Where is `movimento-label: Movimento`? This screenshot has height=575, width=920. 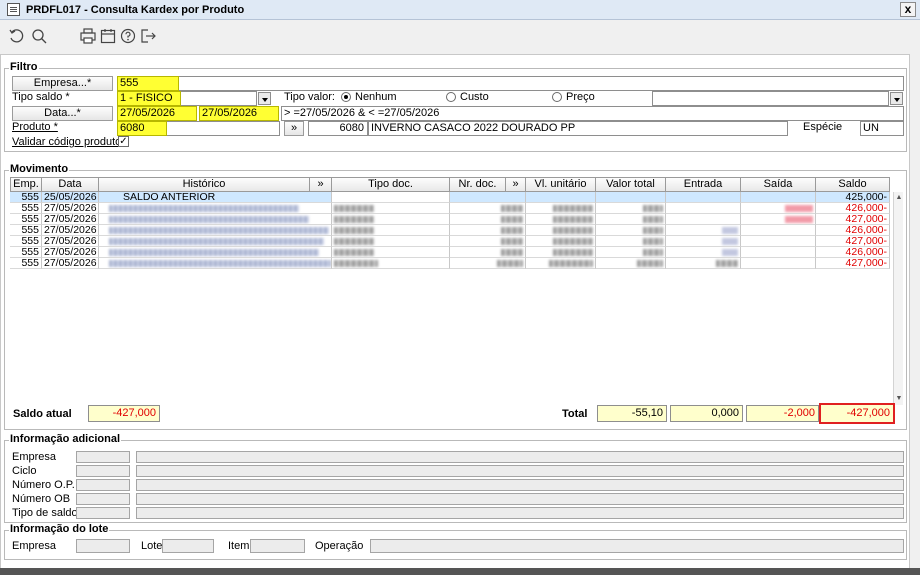
movimento-label: Movimento is located at coordinates (39, 169).